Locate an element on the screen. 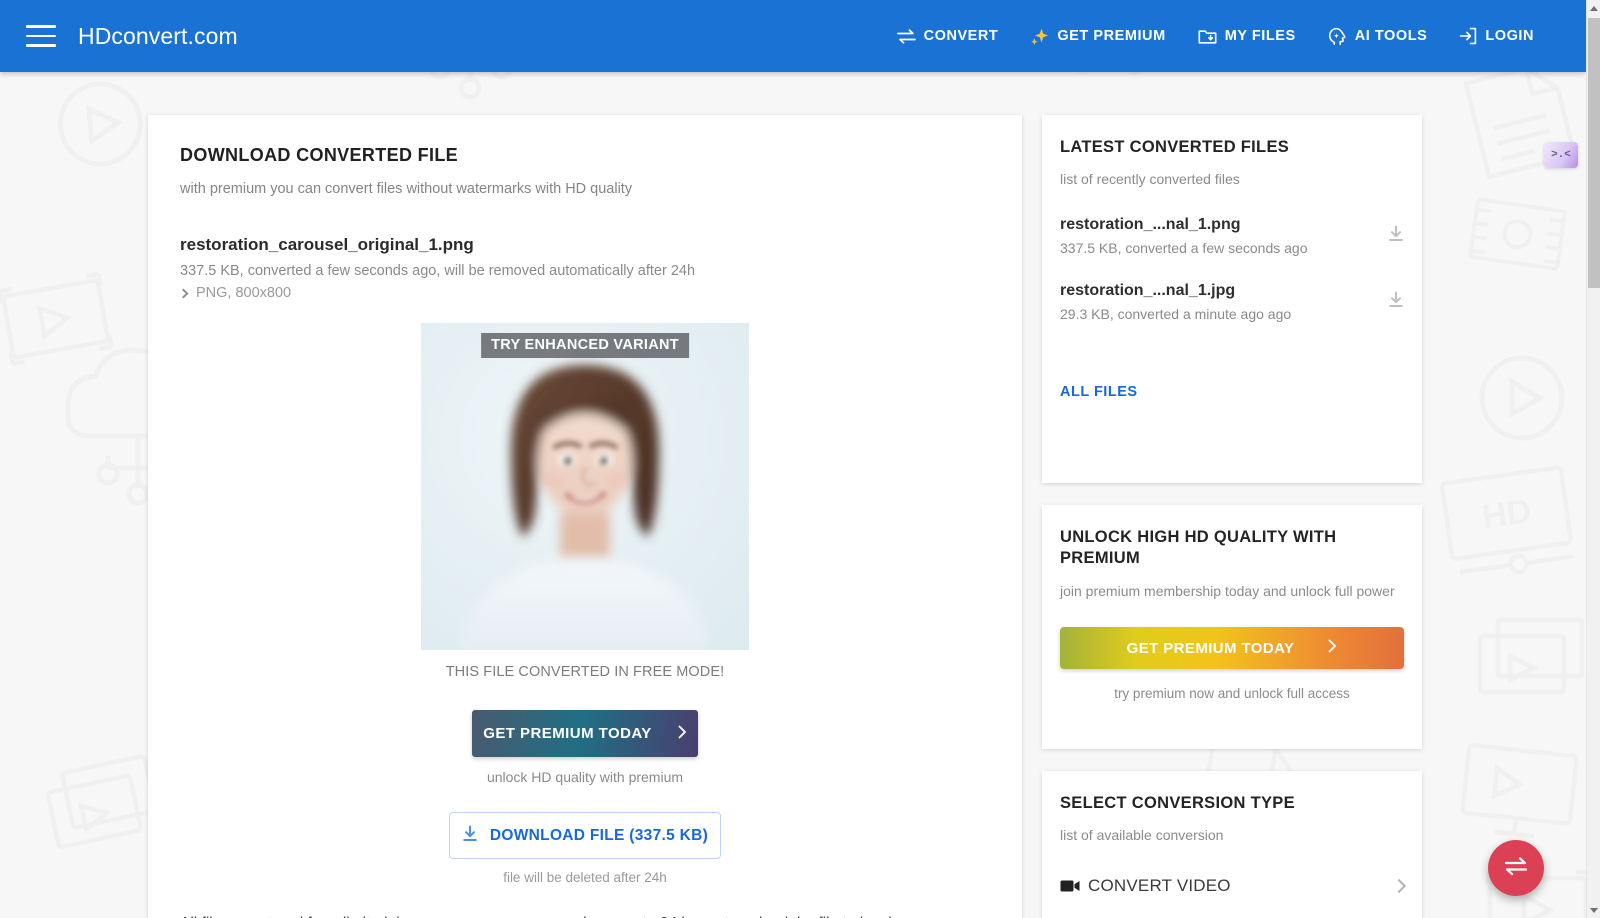 This screenshot has height=918, width=1600. nav-login: LOGIN is located at coordinates (1496, 36).